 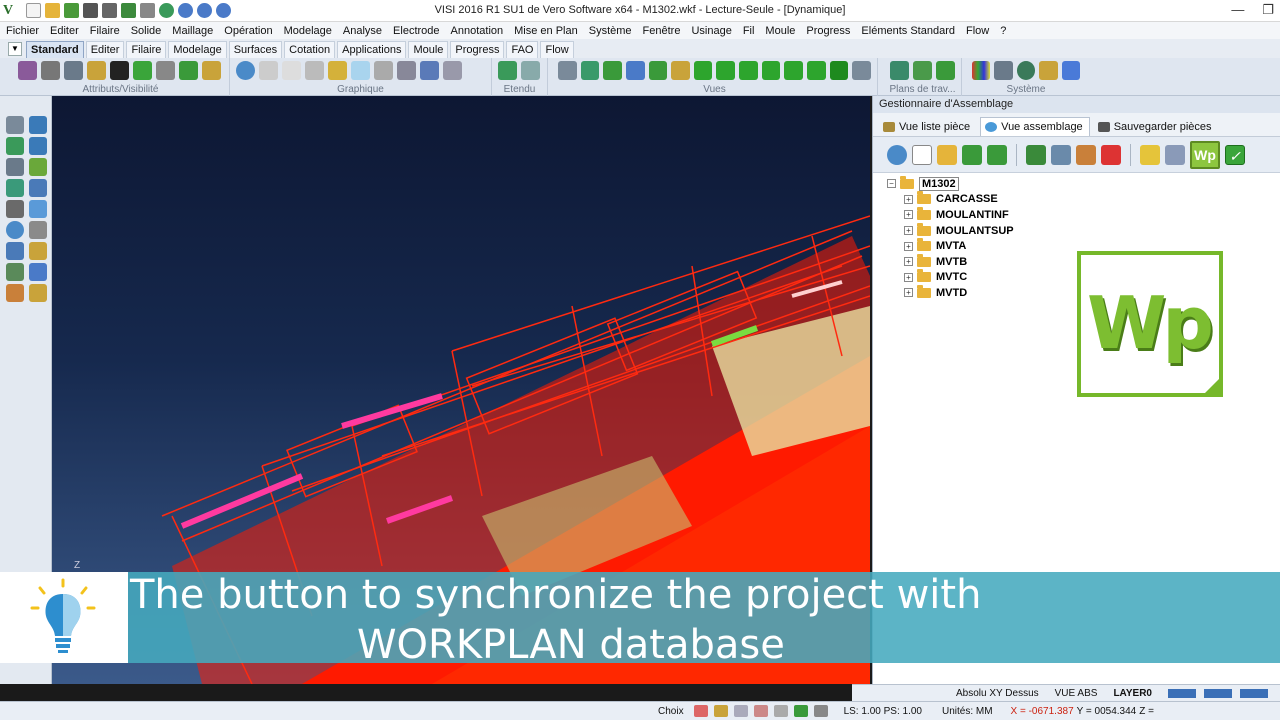 I want to click on view-iso-icon, so click(x=680, y=70).